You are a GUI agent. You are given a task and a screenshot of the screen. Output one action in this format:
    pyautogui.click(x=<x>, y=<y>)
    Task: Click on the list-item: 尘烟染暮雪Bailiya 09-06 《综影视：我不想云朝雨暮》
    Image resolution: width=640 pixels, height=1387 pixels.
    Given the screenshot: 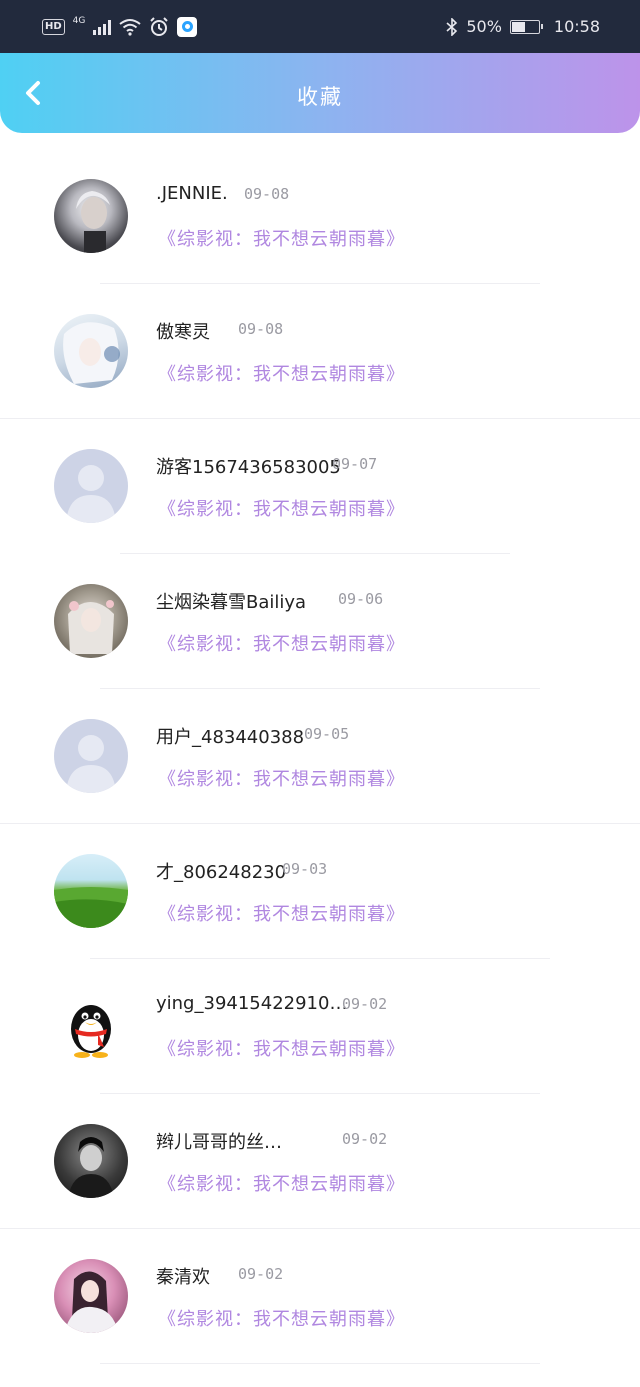 What is the action you would take?
    pyautogui.click(x=320, y=621)
    